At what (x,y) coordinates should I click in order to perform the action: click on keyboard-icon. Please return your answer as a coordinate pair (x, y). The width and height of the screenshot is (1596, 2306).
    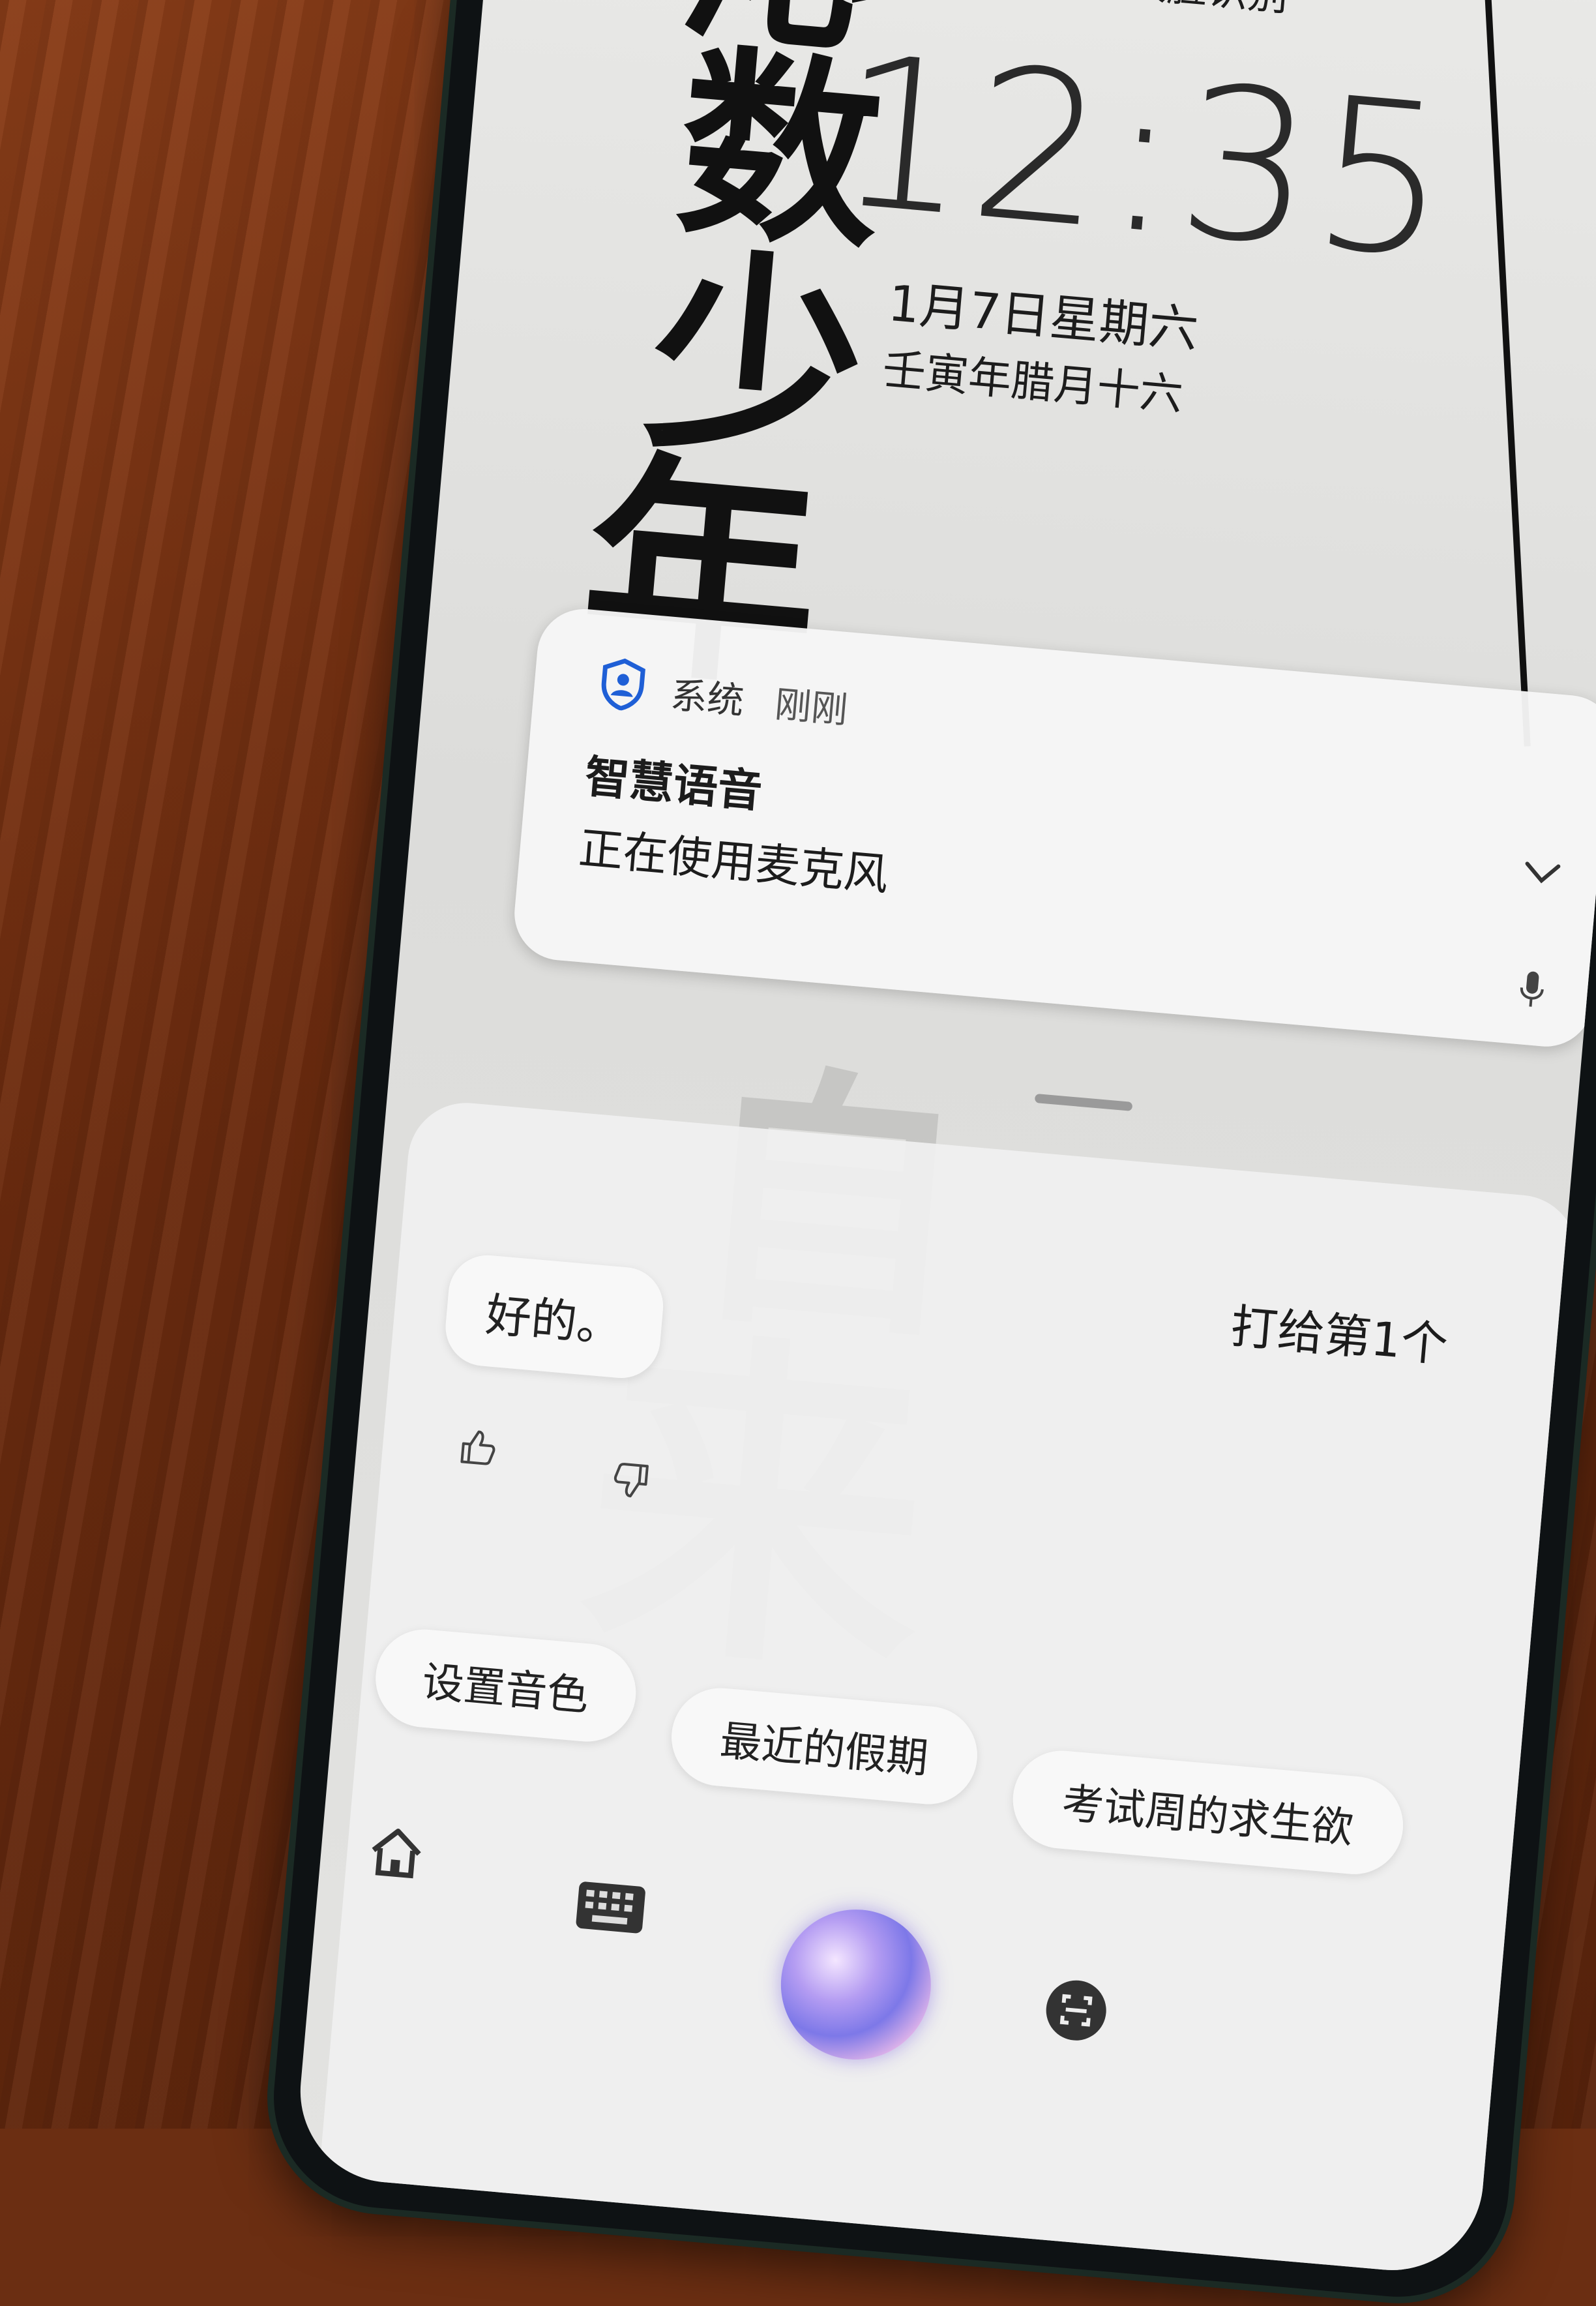
    Looking at the image, I should click on (611, 1907).